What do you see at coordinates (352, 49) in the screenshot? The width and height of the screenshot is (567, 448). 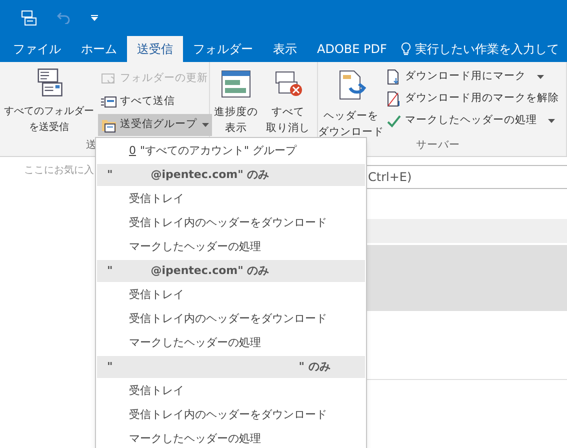 I see `ribbon-tab: ADOBE PDF` at bounding box center [352, 49].